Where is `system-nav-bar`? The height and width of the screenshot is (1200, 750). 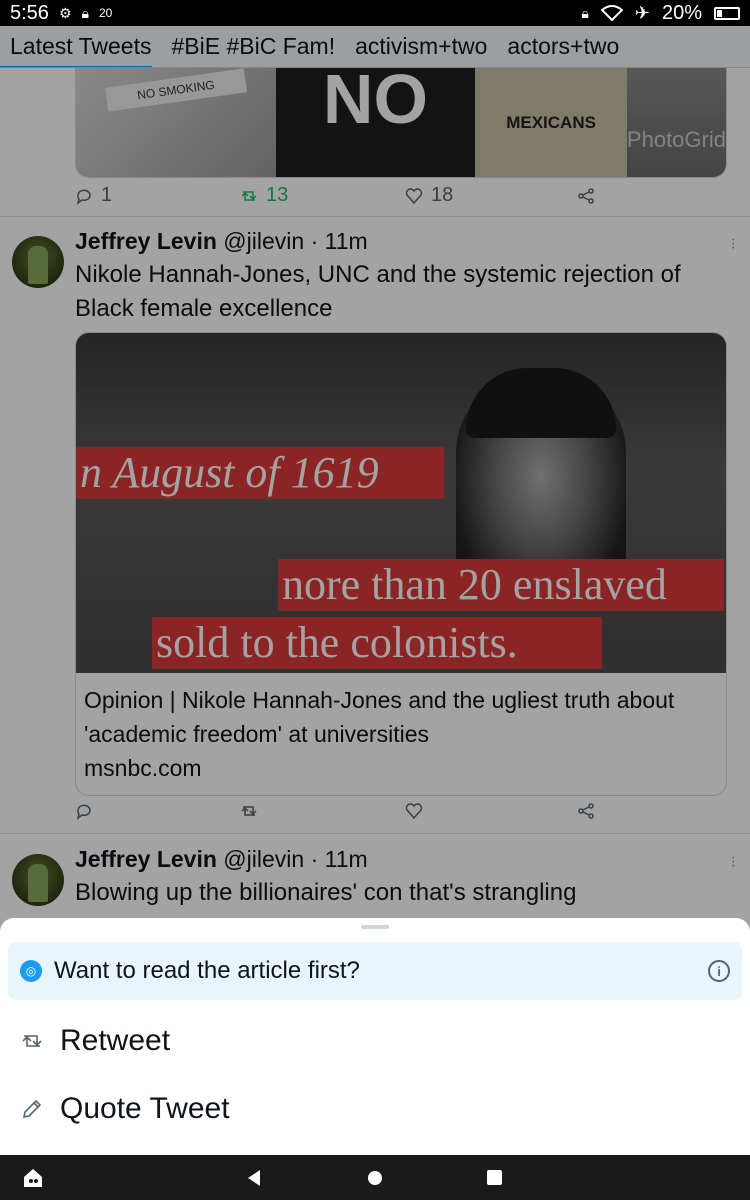
system-nav-bar is located at coordinates (375, 1177).